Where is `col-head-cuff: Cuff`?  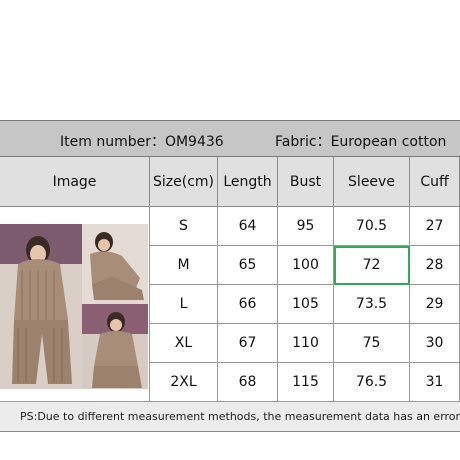
col-head-cuff: Cuff is located at coordinates (435, 182).